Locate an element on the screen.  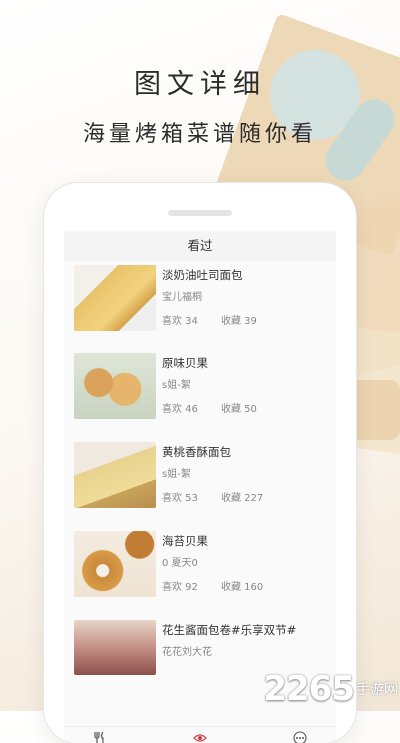
promo-subtitle: 海量烤箱菜谱随你看 is located at coordinates (199, 134).